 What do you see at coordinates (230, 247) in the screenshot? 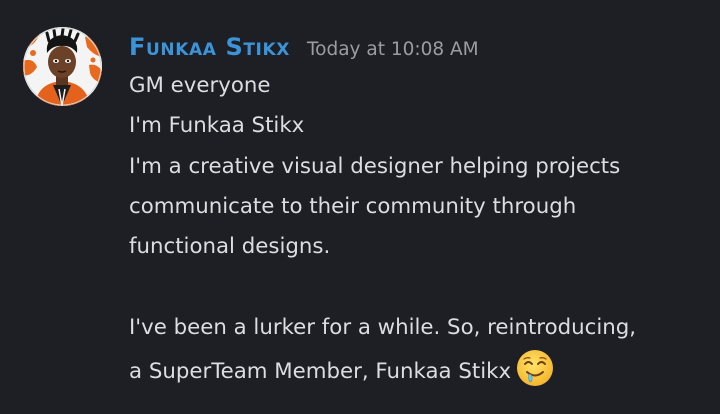
I see `message-line: functional designs.` at bounding box center [230, 247].